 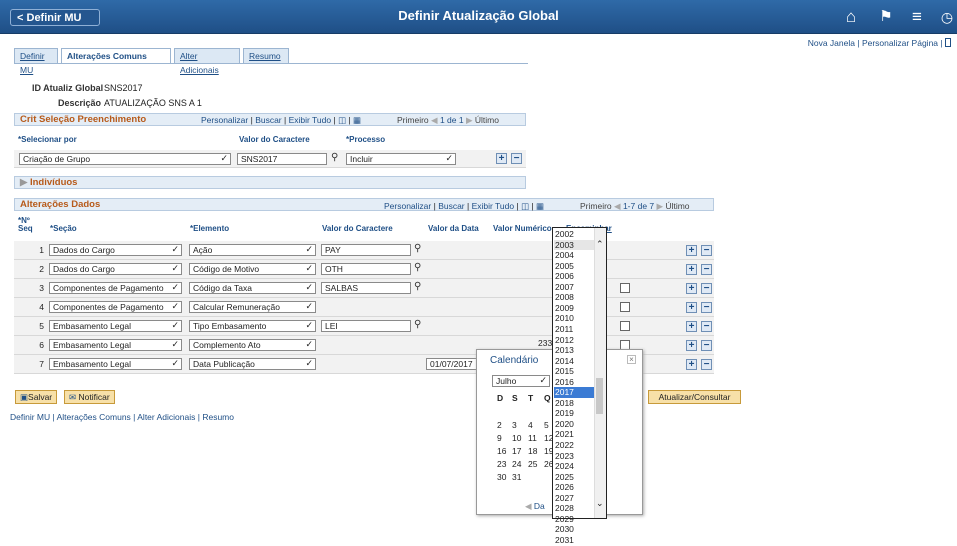 I want to click on update-button: Atualizar/Consultar, so click(x=694, y=397).